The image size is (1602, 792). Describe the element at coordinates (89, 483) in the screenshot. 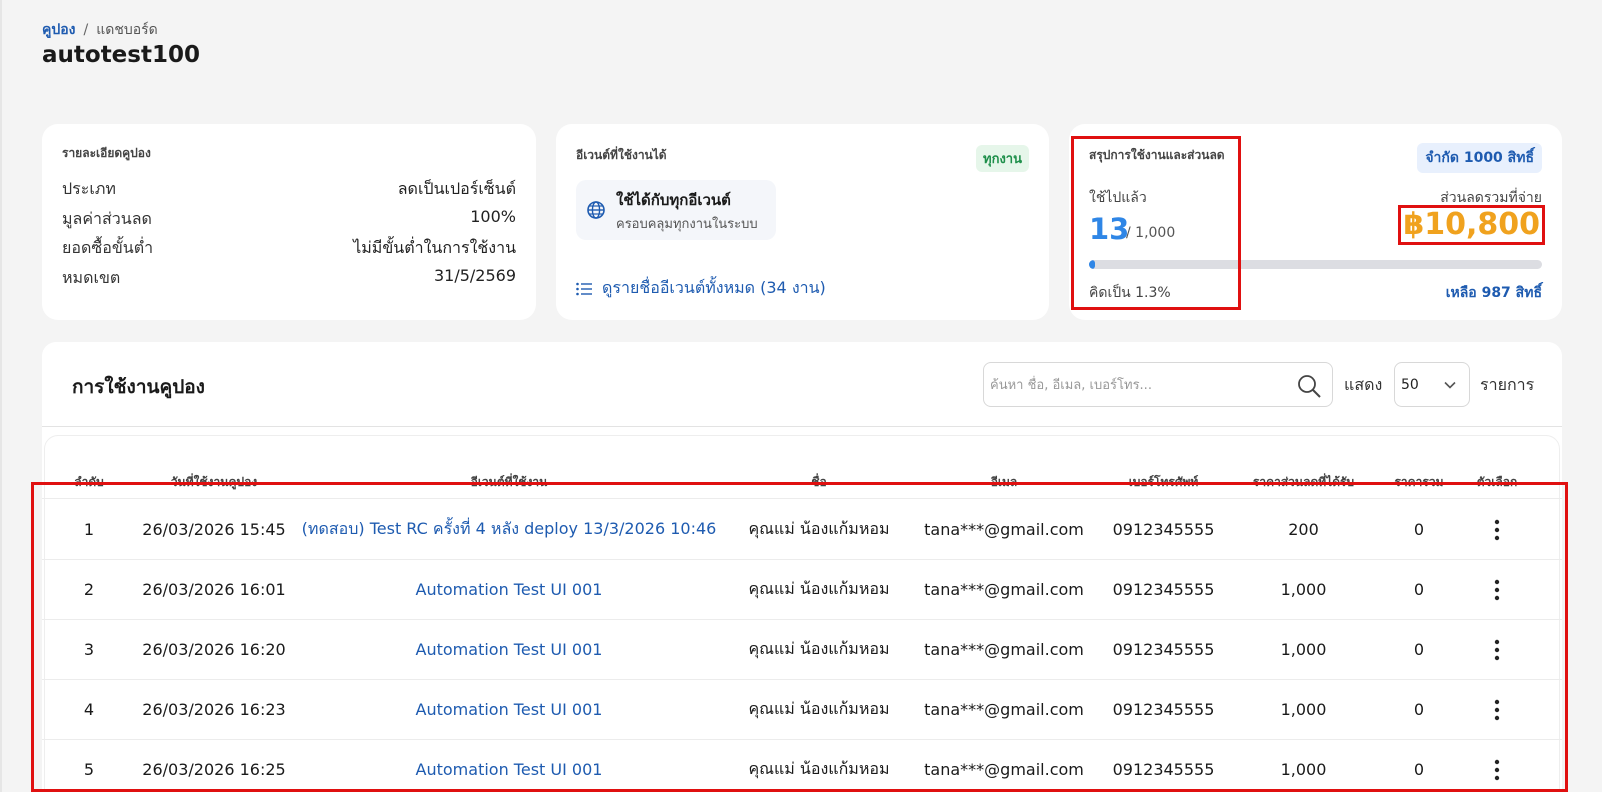

I see `column-header-number: ลำดับ` at that location.